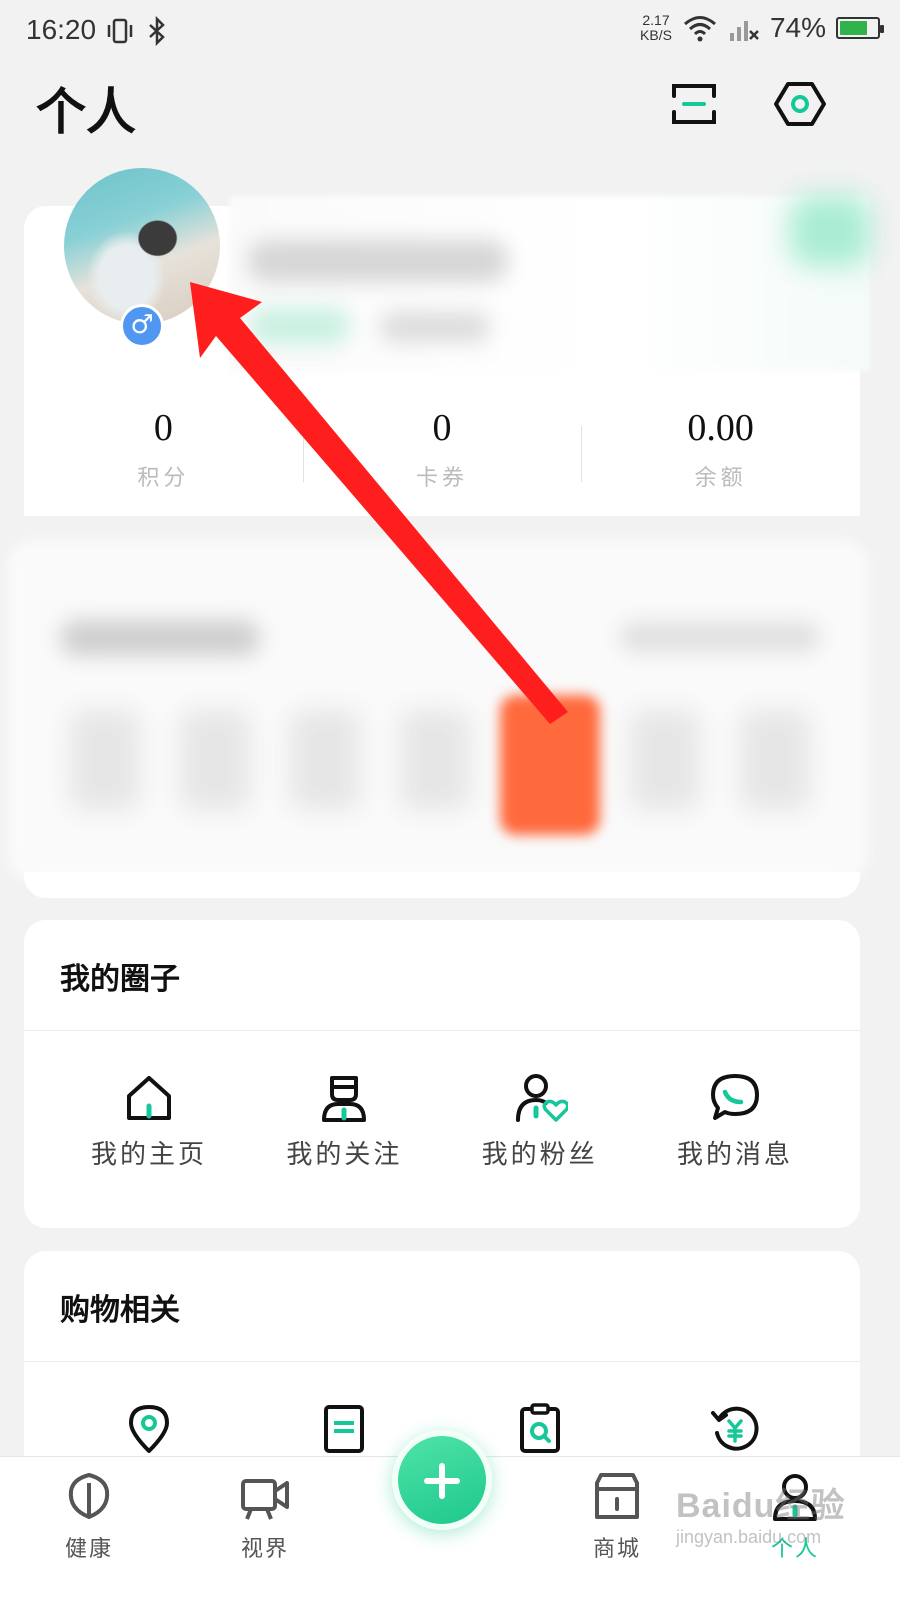 The height and width of the screenshot is (1600, 900). I want to click on signal-icon, so click(744, 31).